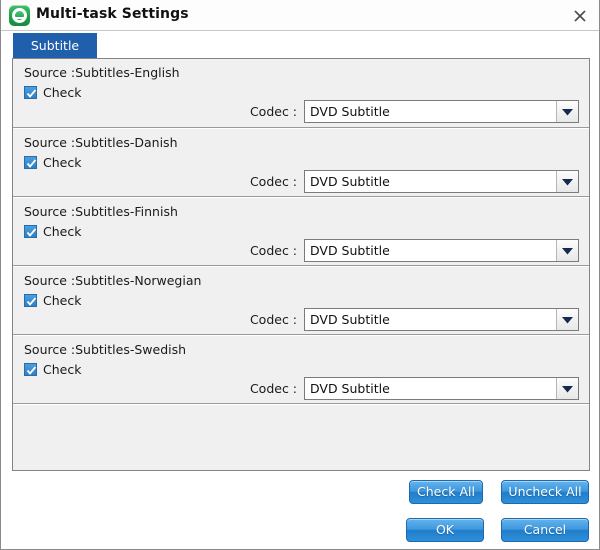  I want to click on source-label: Source :Subtitles-Finnish, so click(101, 211).